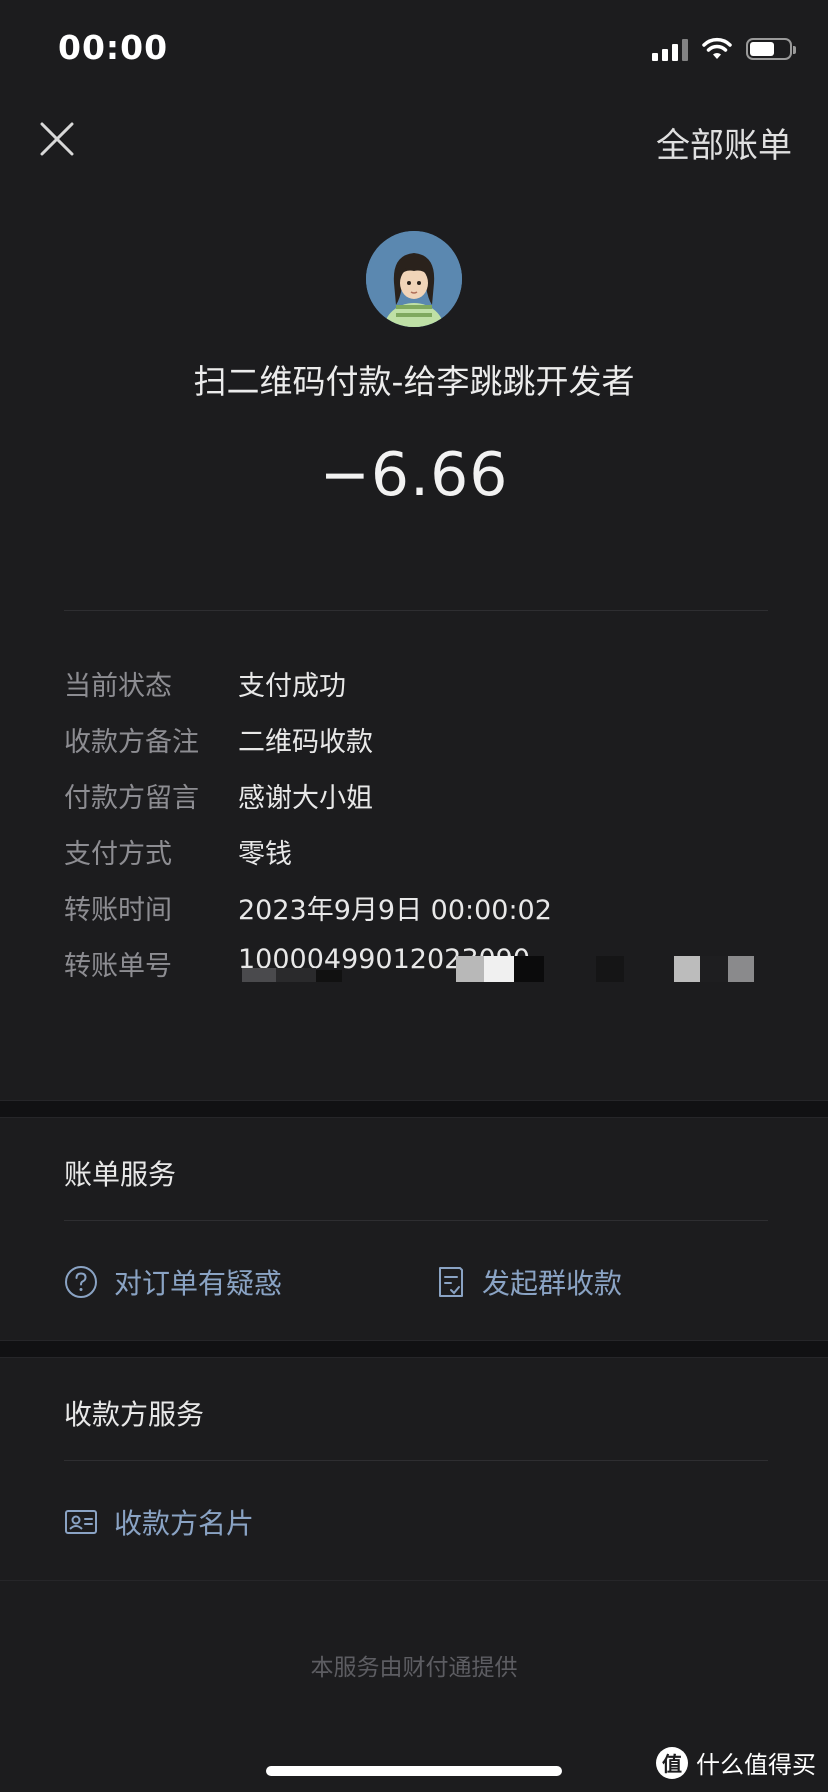 Image resolution: width=828 pixels, height=1792 pixels. I want to click on payee-card-button: 收款方名片, so click(159, 1522).